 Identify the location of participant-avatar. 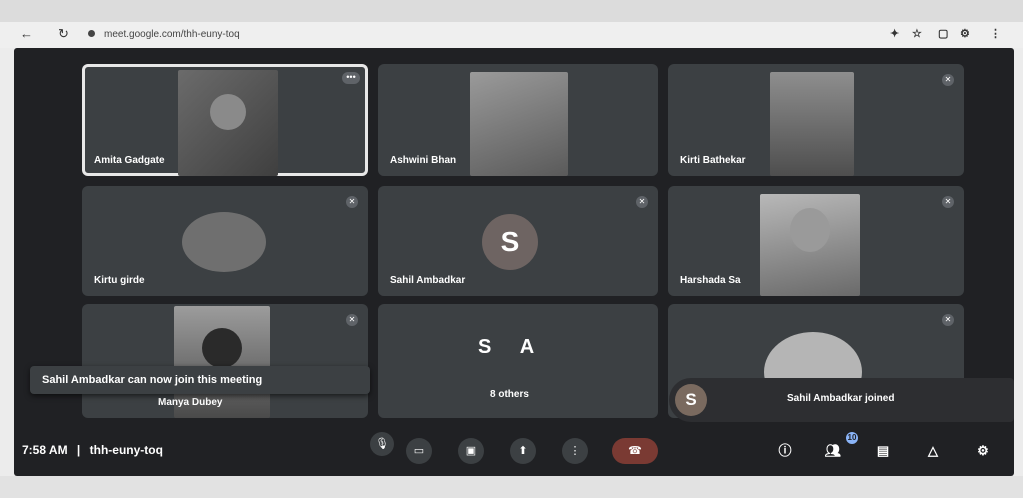
(224, 242).